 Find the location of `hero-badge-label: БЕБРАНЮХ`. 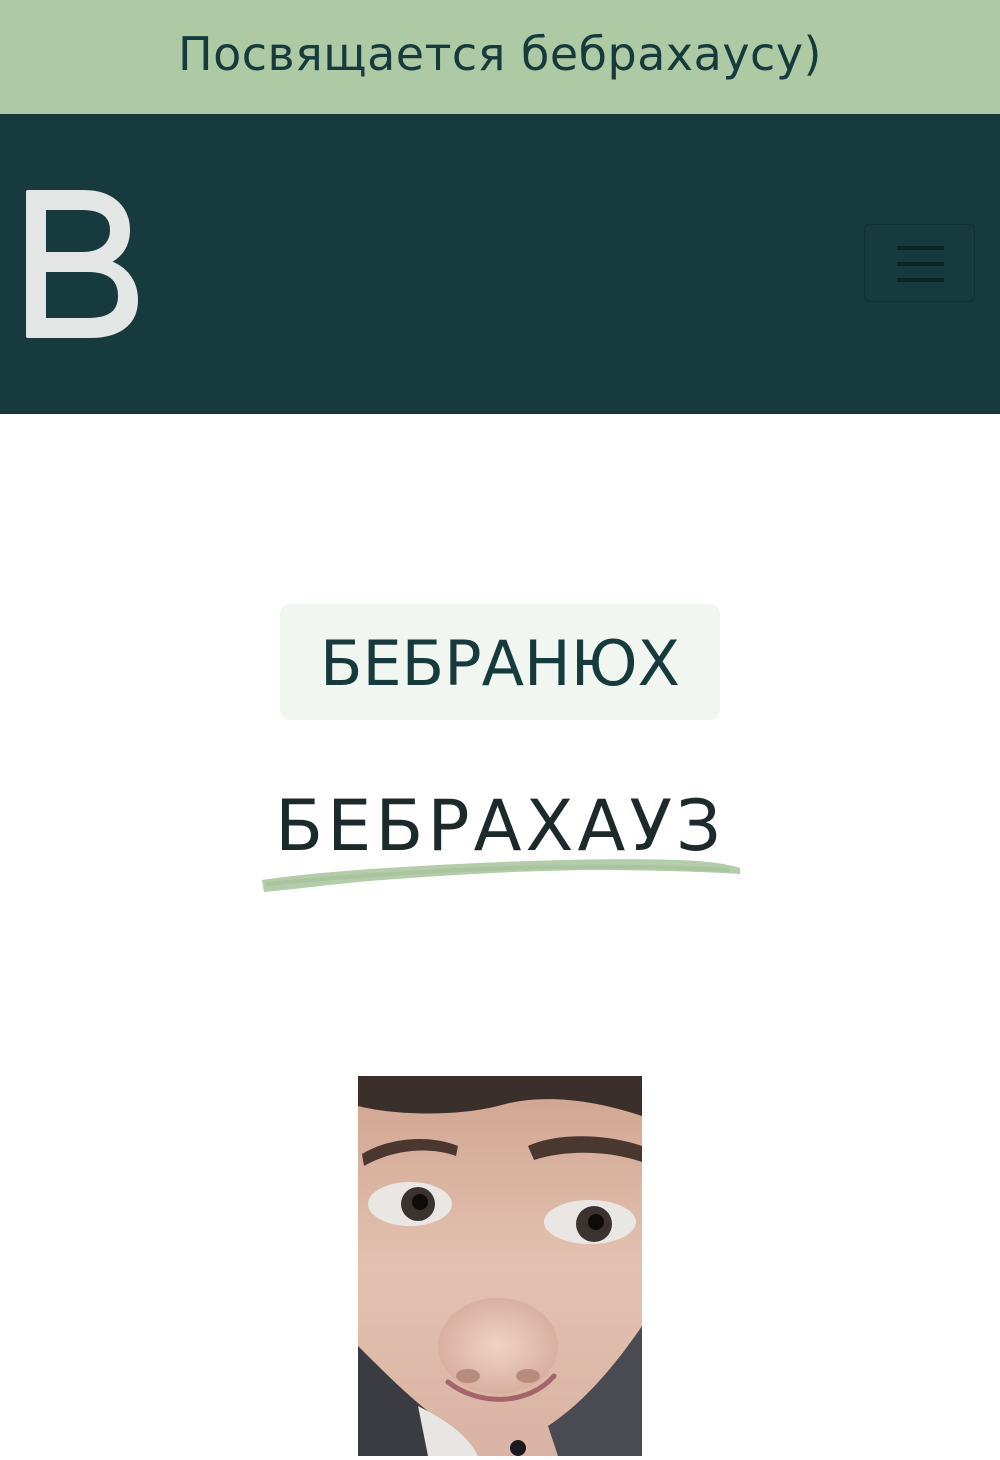

hero-badge-label: БЕБРАНЮХ is located at coordinates (500, 663).